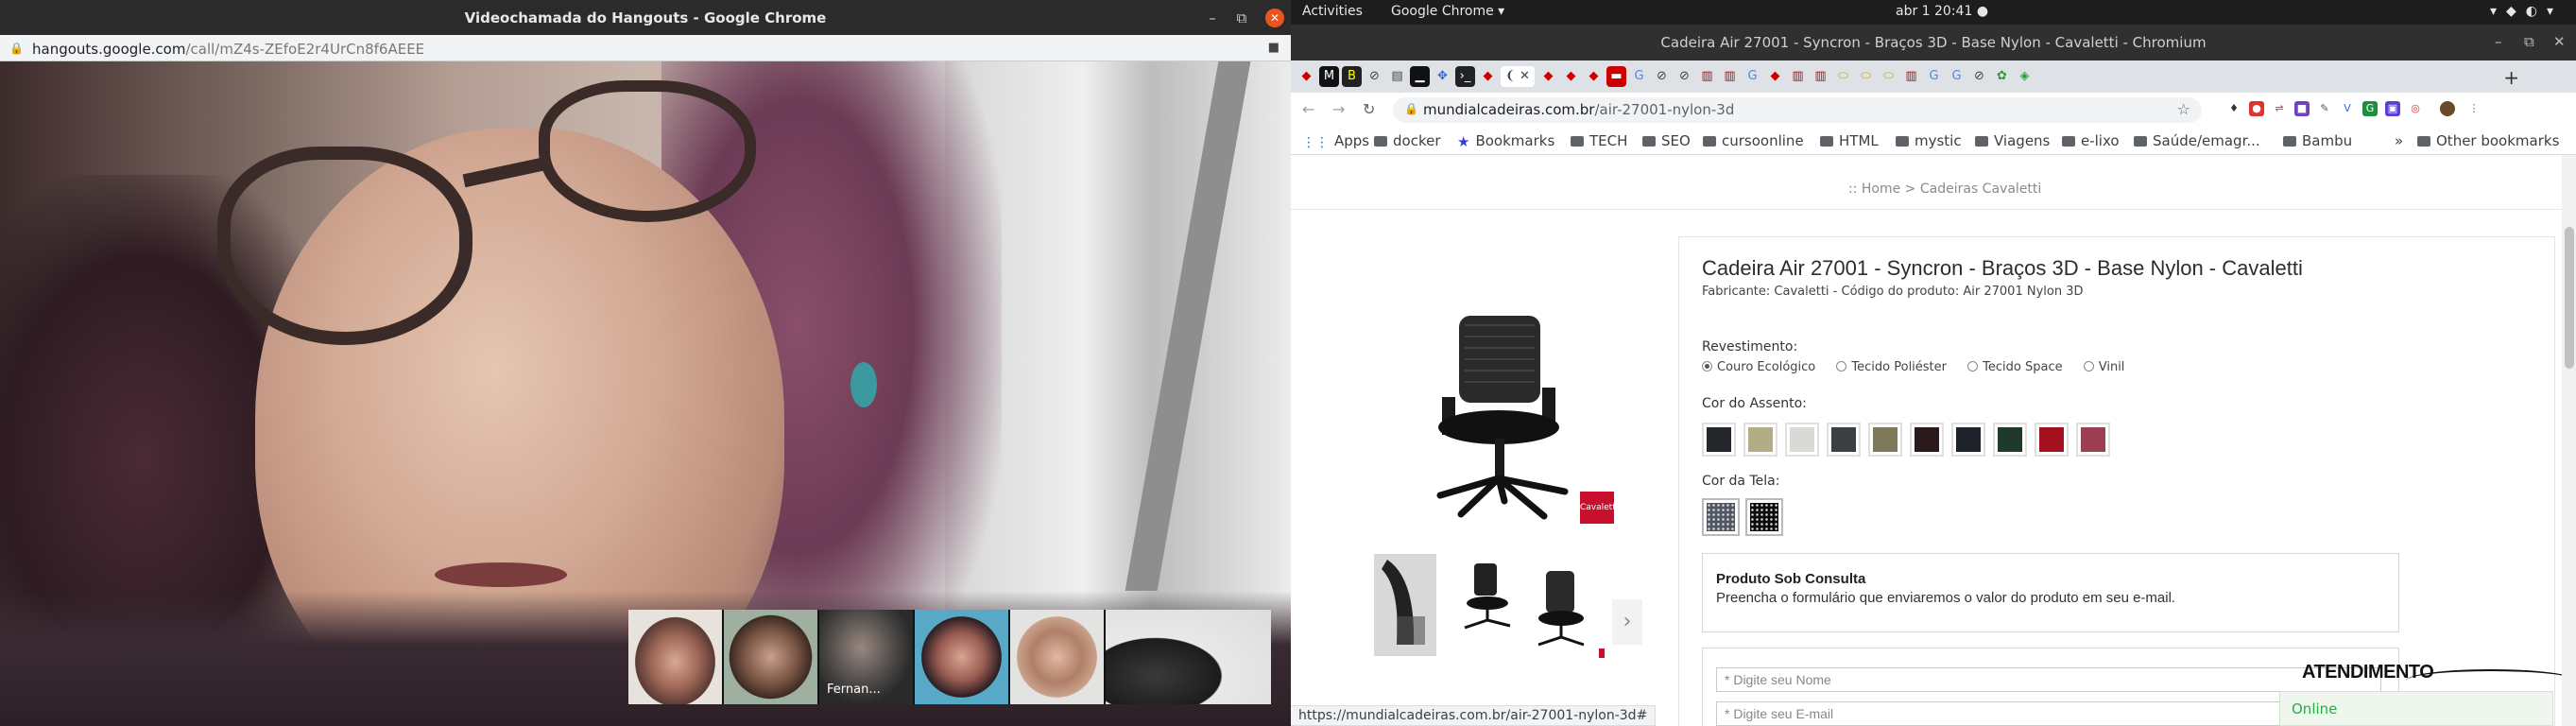 The width and height of the screenshot is (2576, 726). Describe the element at coordinates (2370, 108) in the screenshot. I see `extension-icon: G` at that location.